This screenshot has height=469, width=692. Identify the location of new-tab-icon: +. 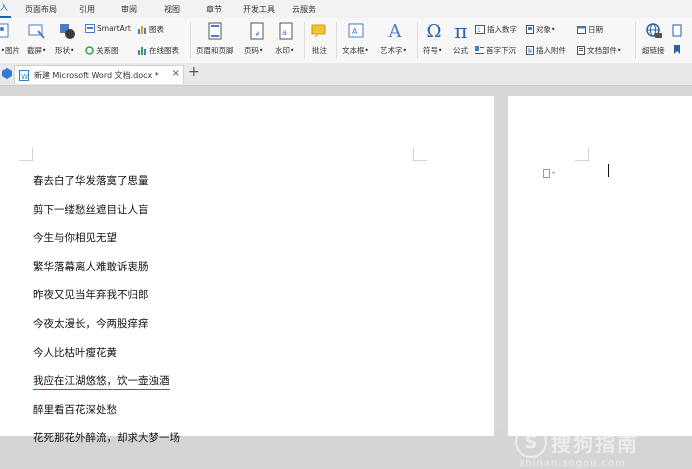
(194, 72).